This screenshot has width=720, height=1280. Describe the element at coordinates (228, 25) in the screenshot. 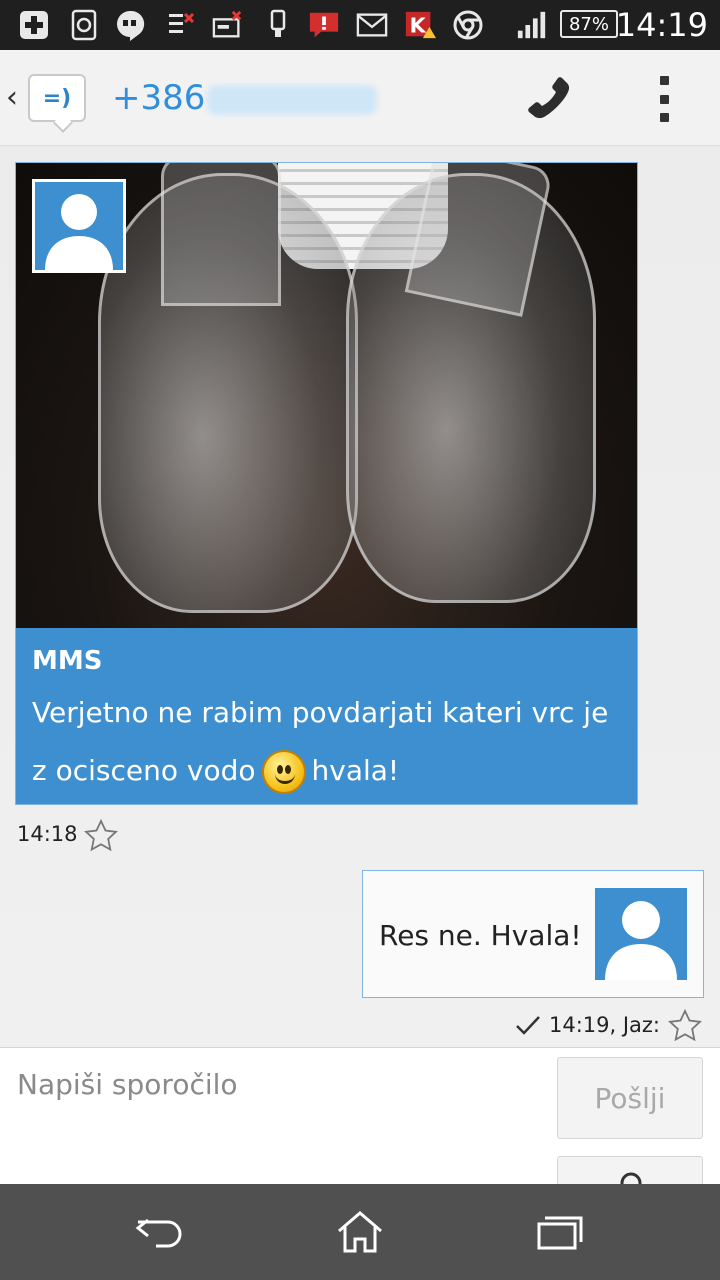

I see `sim-icon` at that location.